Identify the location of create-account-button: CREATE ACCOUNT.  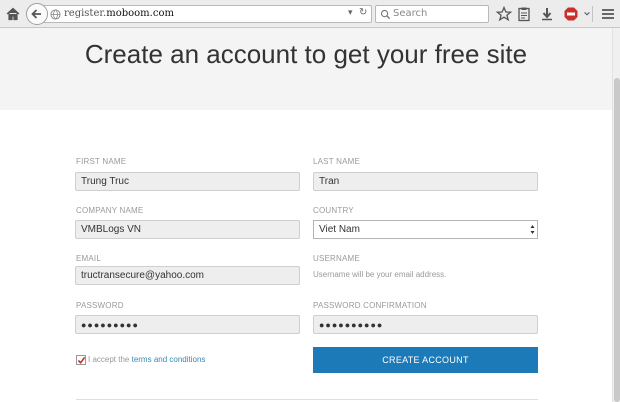
(425, 360).